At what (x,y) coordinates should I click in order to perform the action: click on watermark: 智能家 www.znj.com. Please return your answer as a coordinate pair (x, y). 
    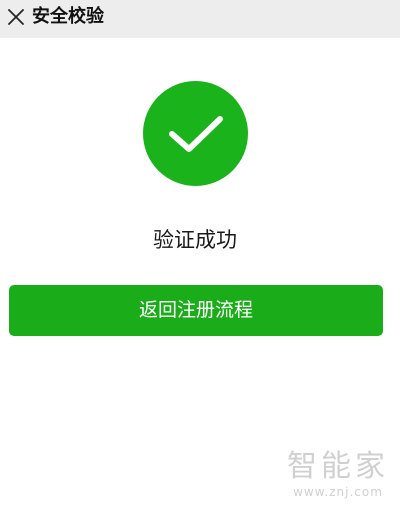
    Looking at the image, I should click on (338, 475).